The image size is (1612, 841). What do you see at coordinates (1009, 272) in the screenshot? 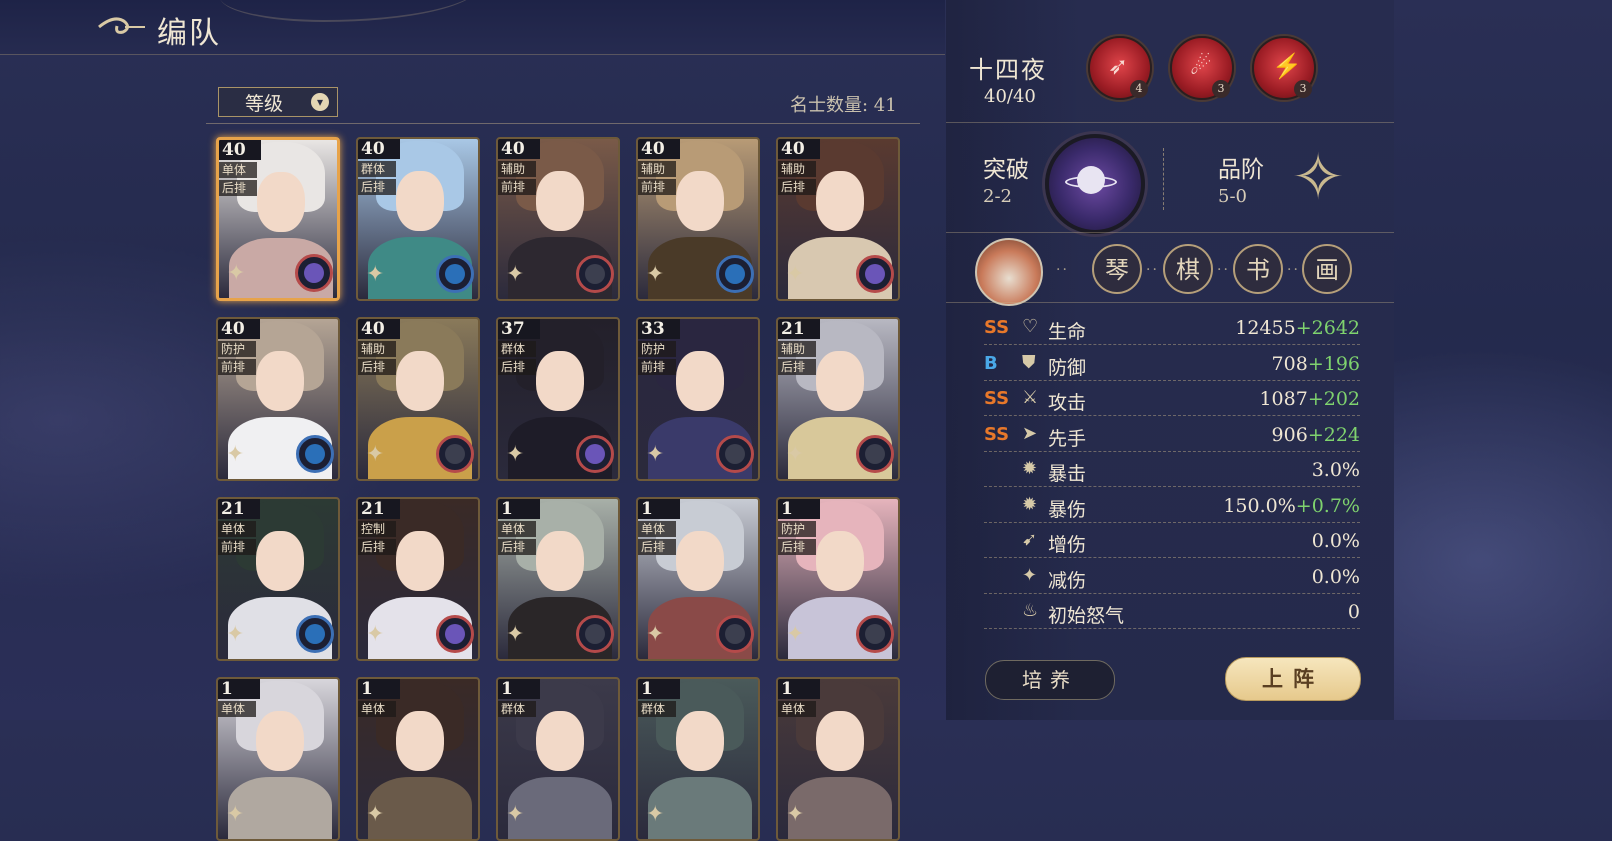
I see `pet-avatar` at bounding box center [1009, 272].